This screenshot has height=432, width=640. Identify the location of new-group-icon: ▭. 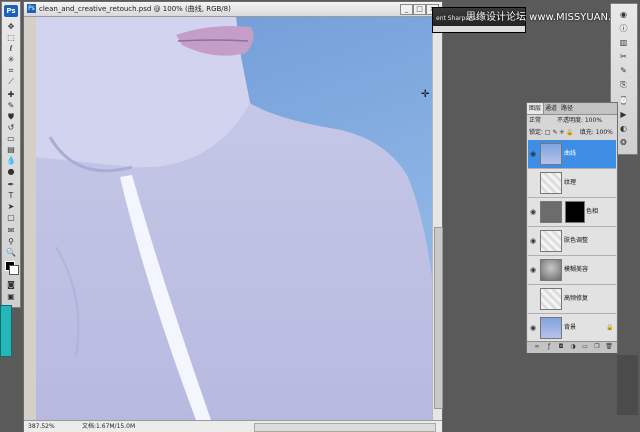
(585, 347).